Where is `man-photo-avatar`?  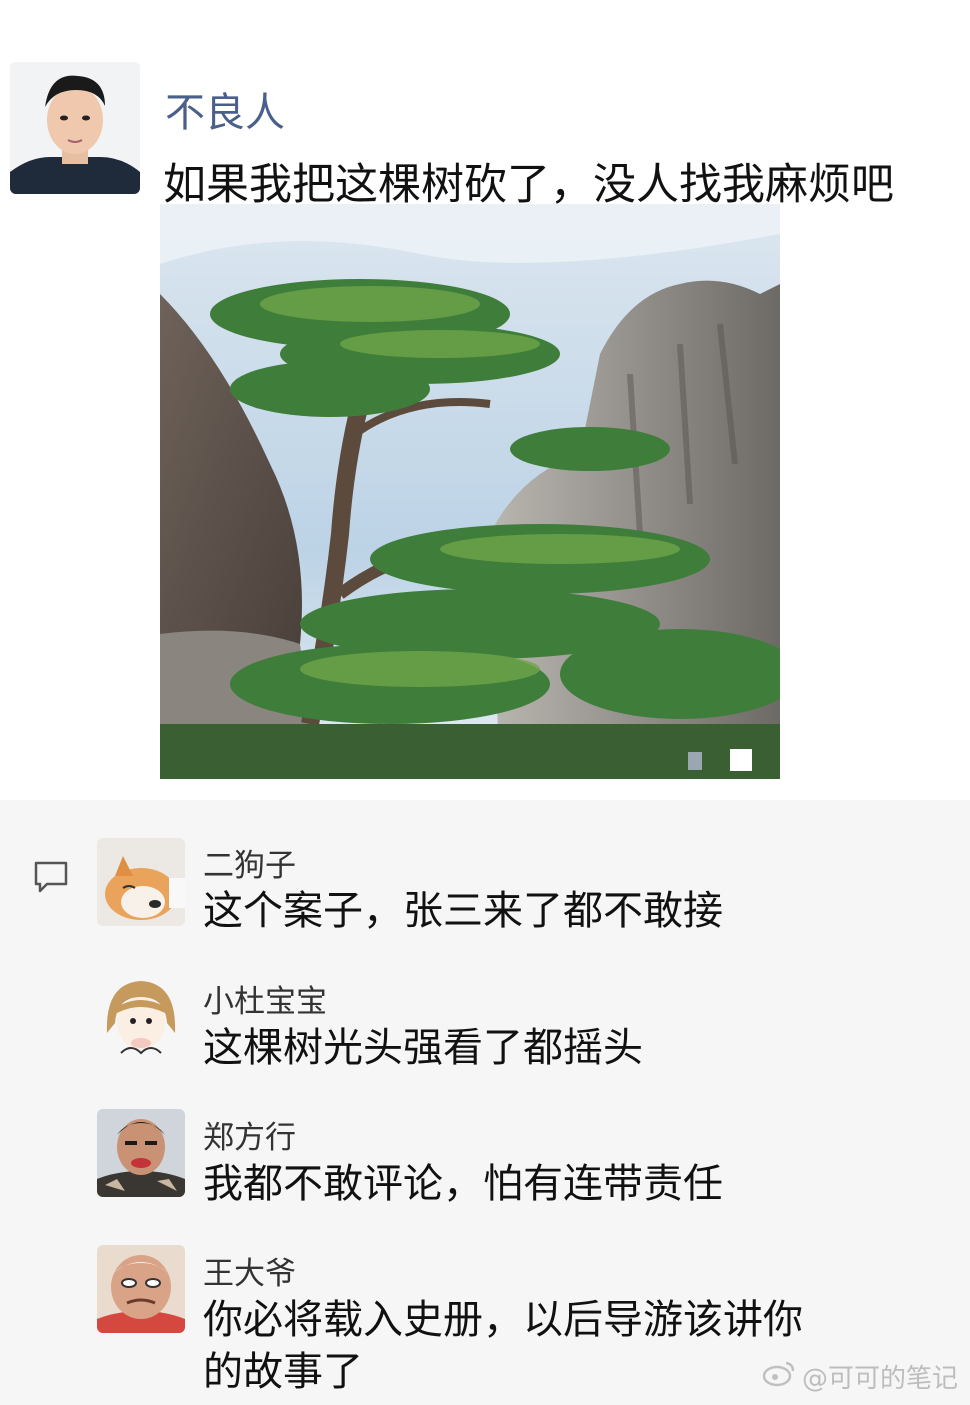 man-photo-avatar is located at coordinates (141, 1153).